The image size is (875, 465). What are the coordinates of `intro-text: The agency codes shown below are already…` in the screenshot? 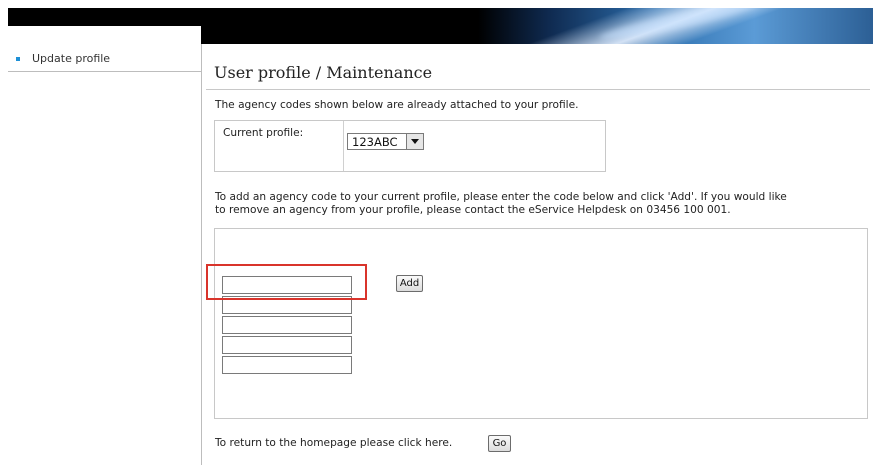 It's located at (397, 105).